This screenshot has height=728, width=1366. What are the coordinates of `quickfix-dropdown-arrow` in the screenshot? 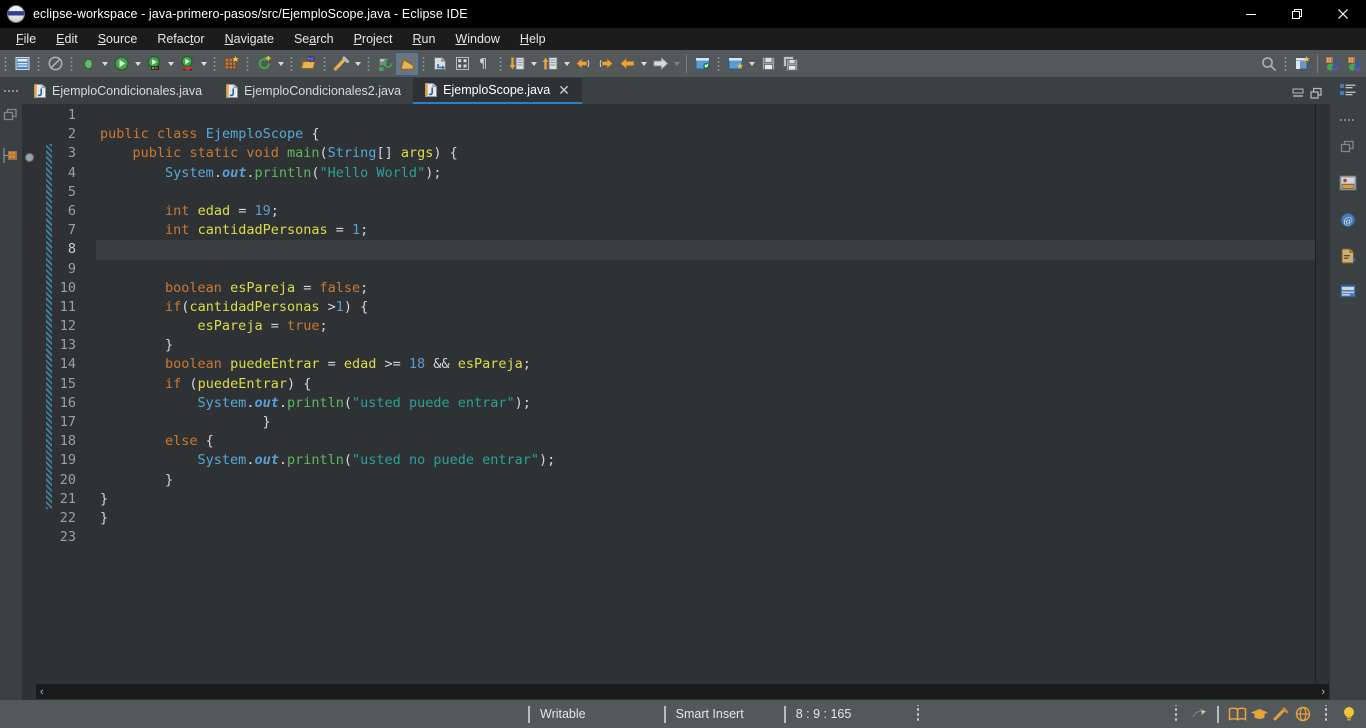 It's located at (357, 64).